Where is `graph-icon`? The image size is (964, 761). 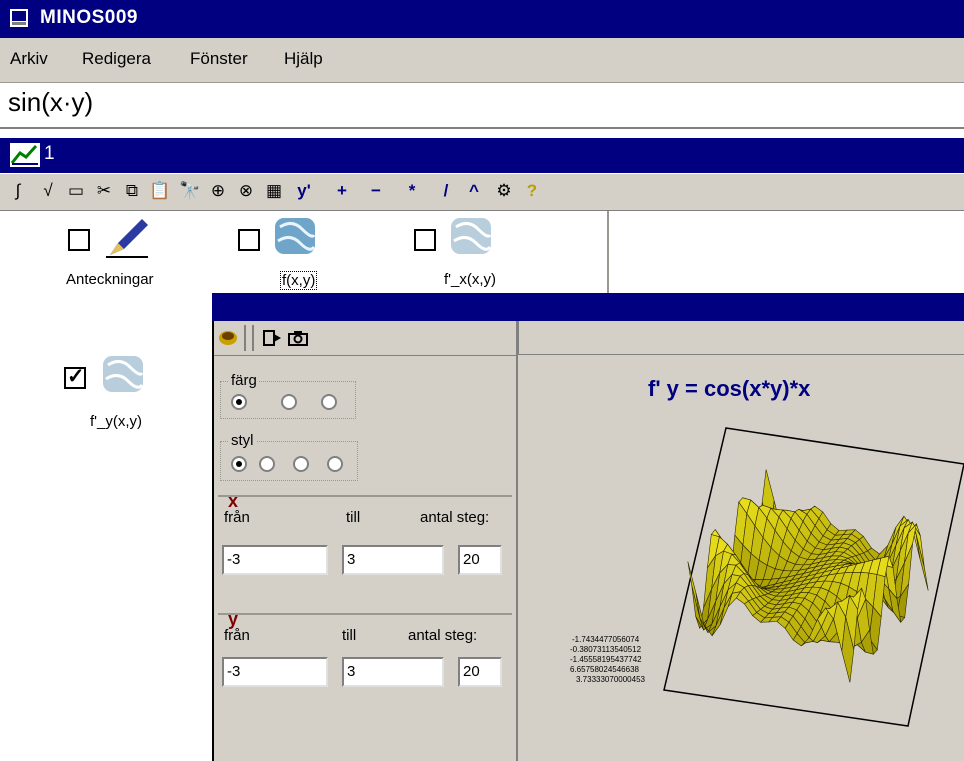
graph-icon is located at coordinates (25, 155).